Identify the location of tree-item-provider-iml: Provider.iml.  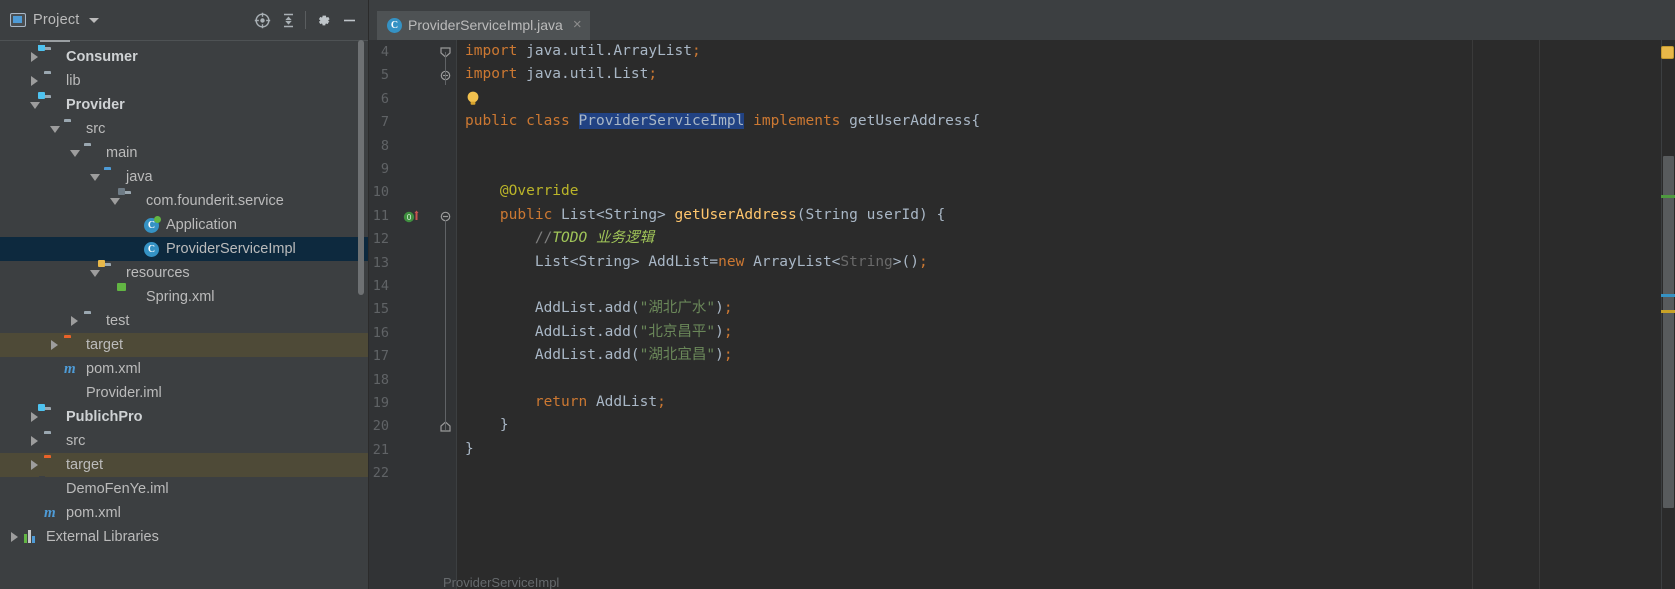
(184, 393).